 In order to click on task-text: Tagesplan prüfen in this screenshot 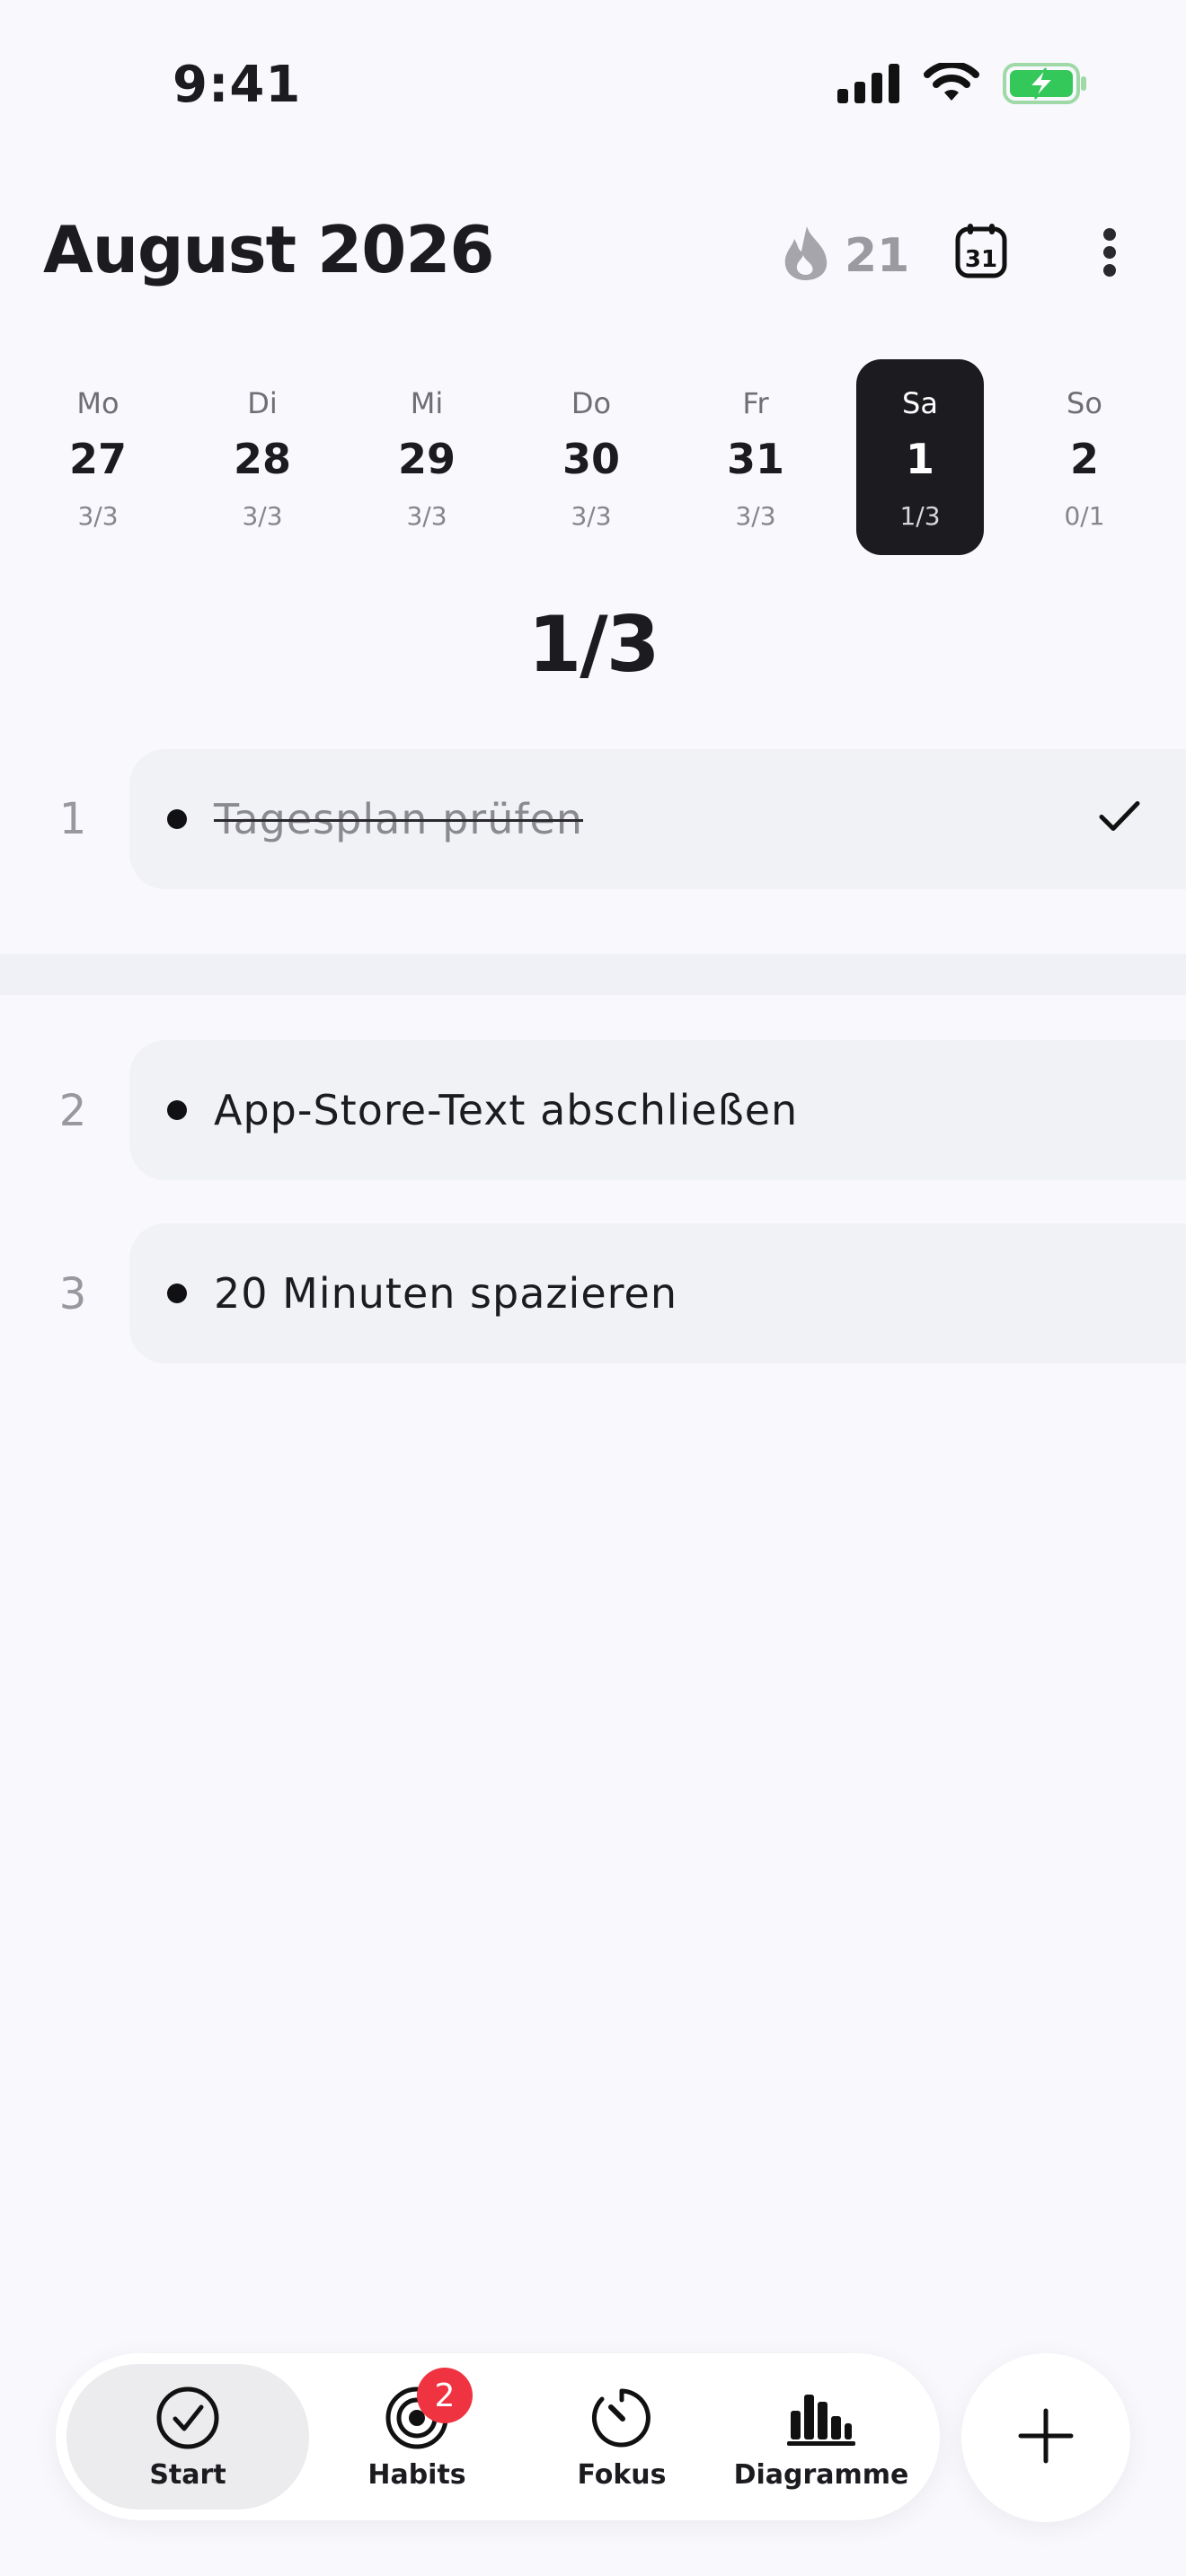, I will do `click(398, 819)`.